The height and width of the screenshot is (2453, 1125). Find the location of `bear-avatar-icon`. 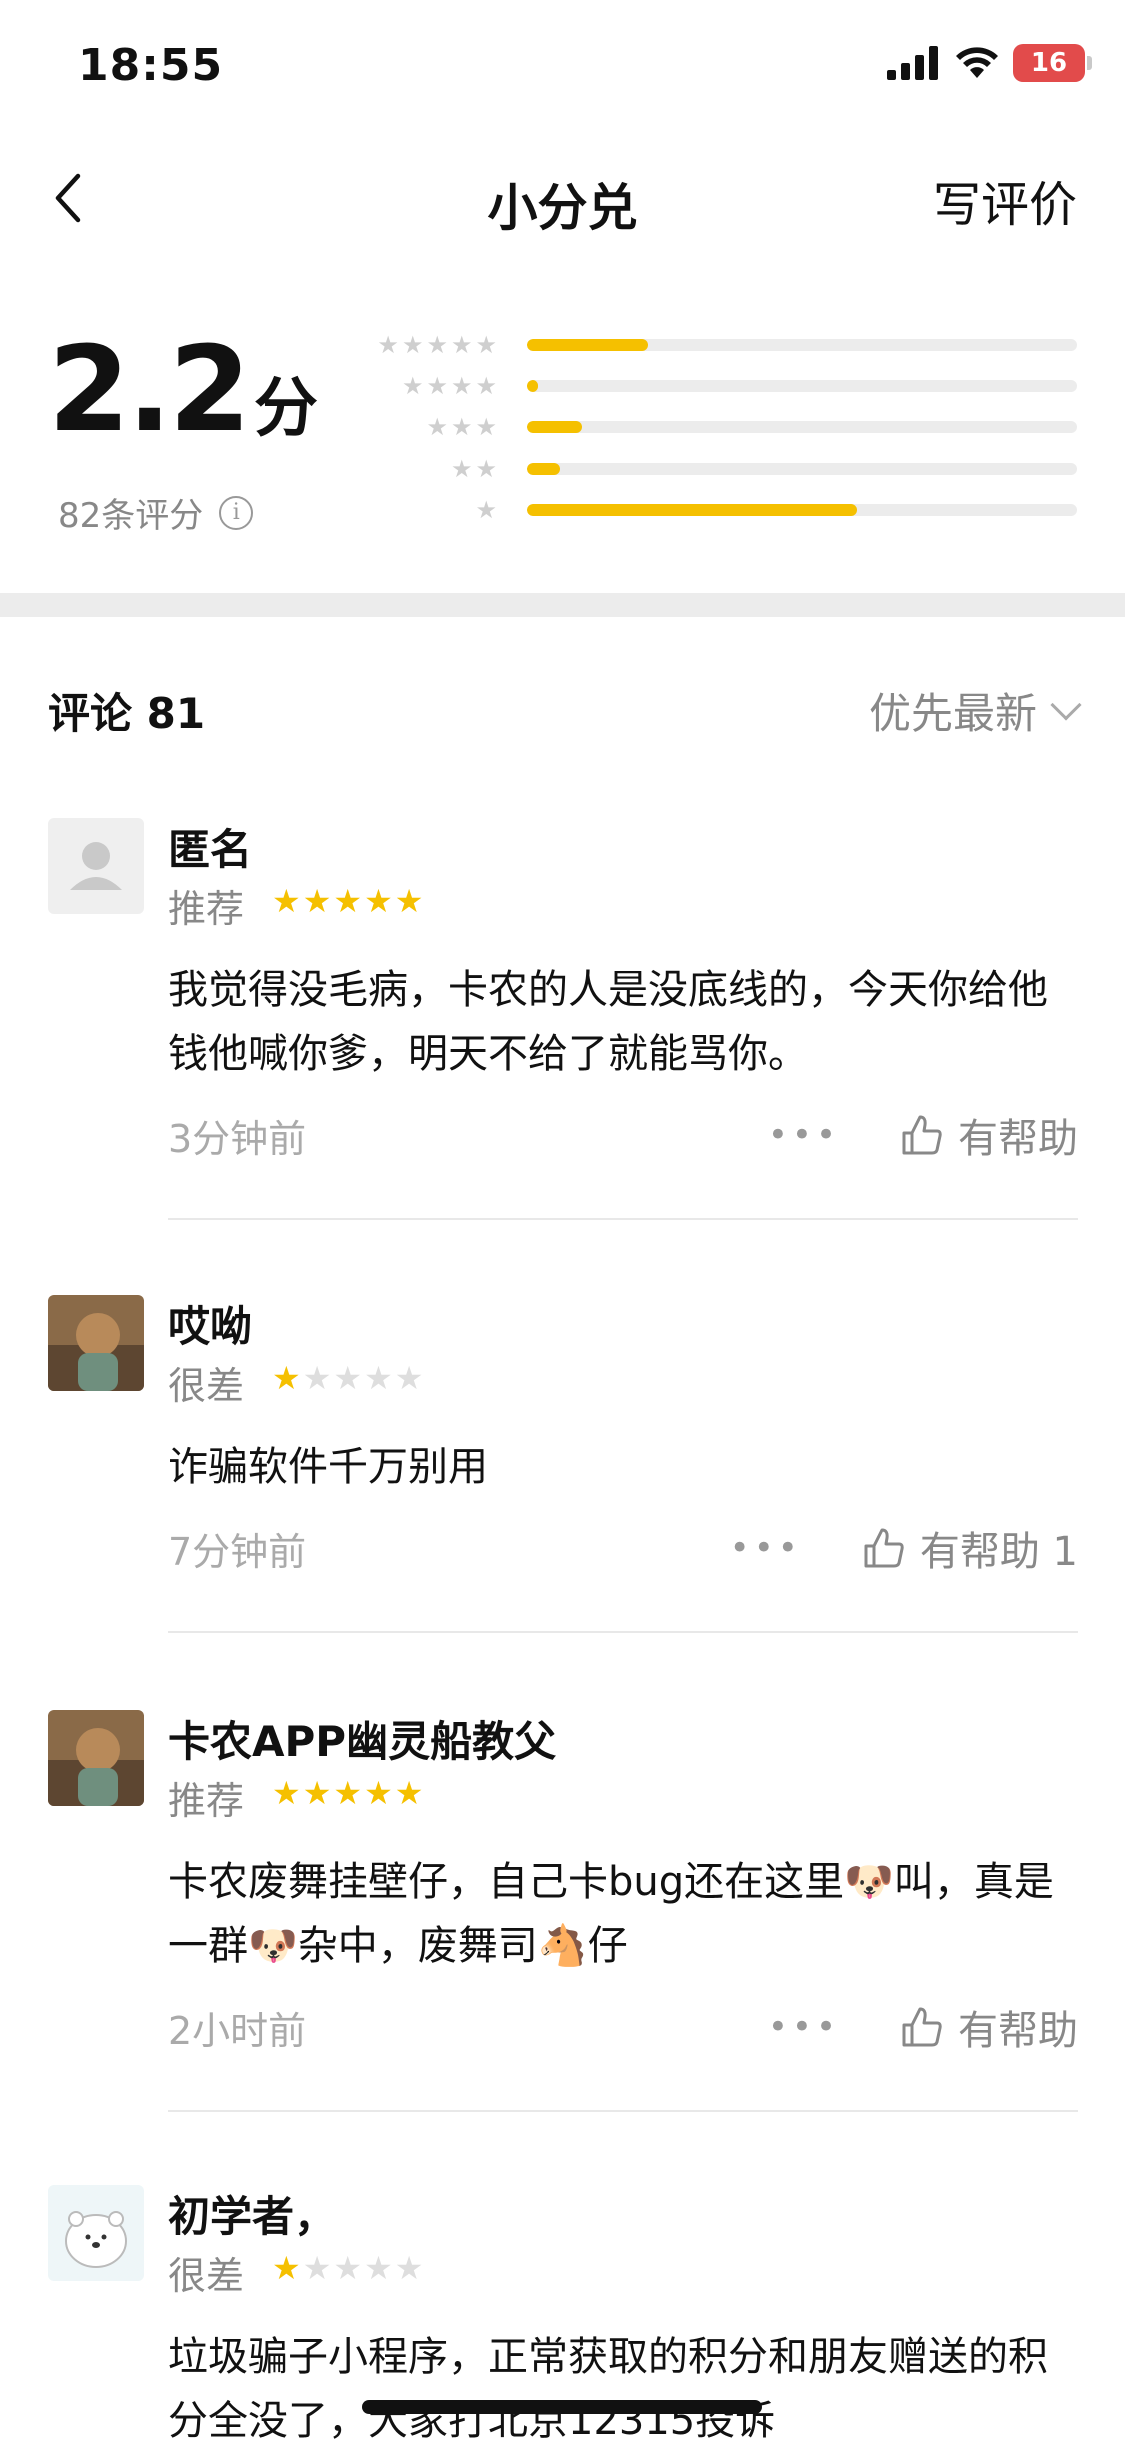

bear-avatar-icon is located at coordinates (96, 2233).